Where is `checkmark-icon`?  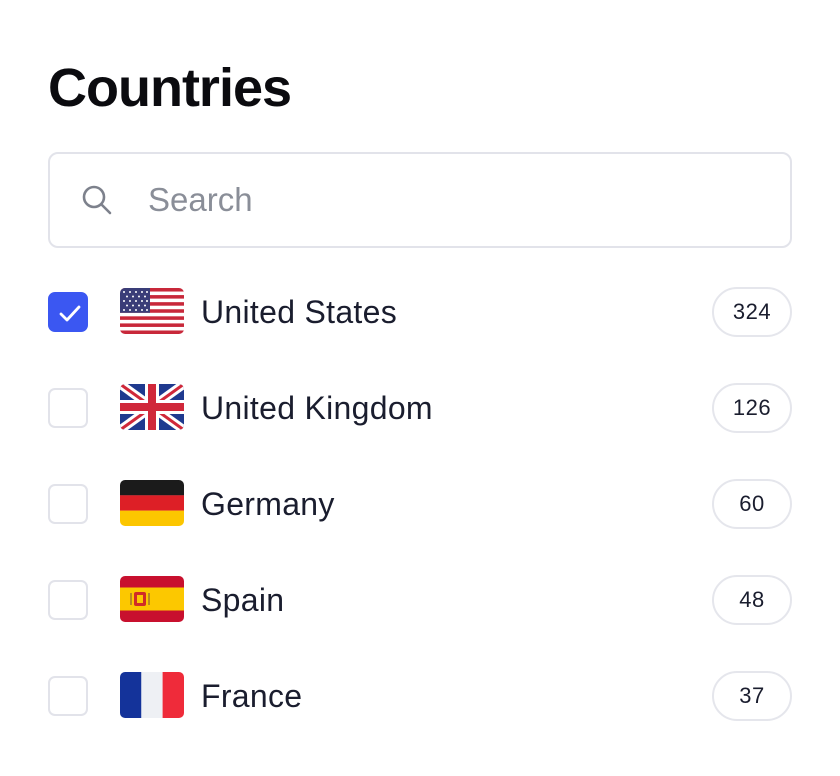
checkmark-icon is located at coordinates (70, 313).